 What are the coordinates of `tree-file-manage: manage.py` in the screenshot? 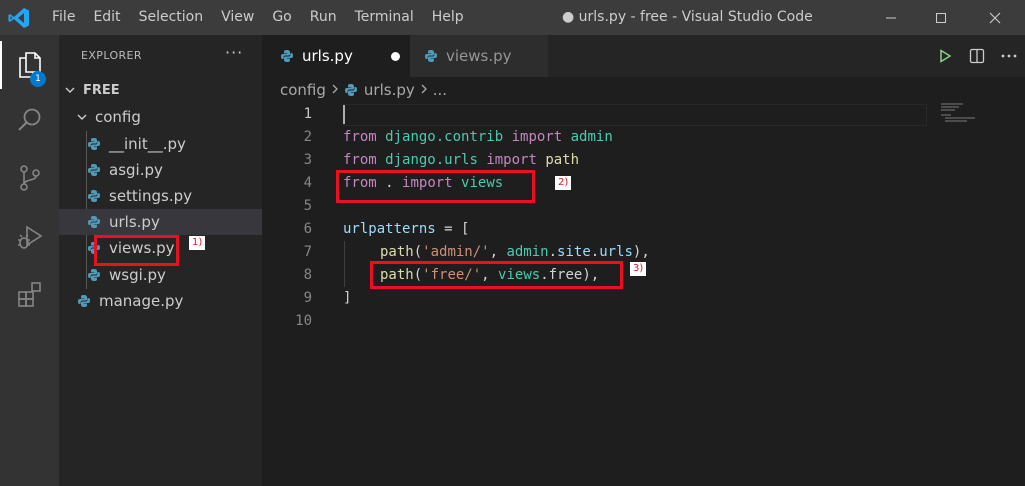 It's located at (160, 301).